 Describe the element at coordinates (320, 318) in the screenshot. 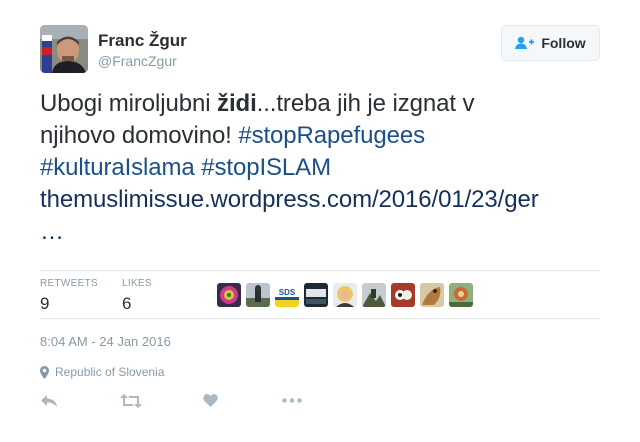

I see `divider-bottom` at that location.